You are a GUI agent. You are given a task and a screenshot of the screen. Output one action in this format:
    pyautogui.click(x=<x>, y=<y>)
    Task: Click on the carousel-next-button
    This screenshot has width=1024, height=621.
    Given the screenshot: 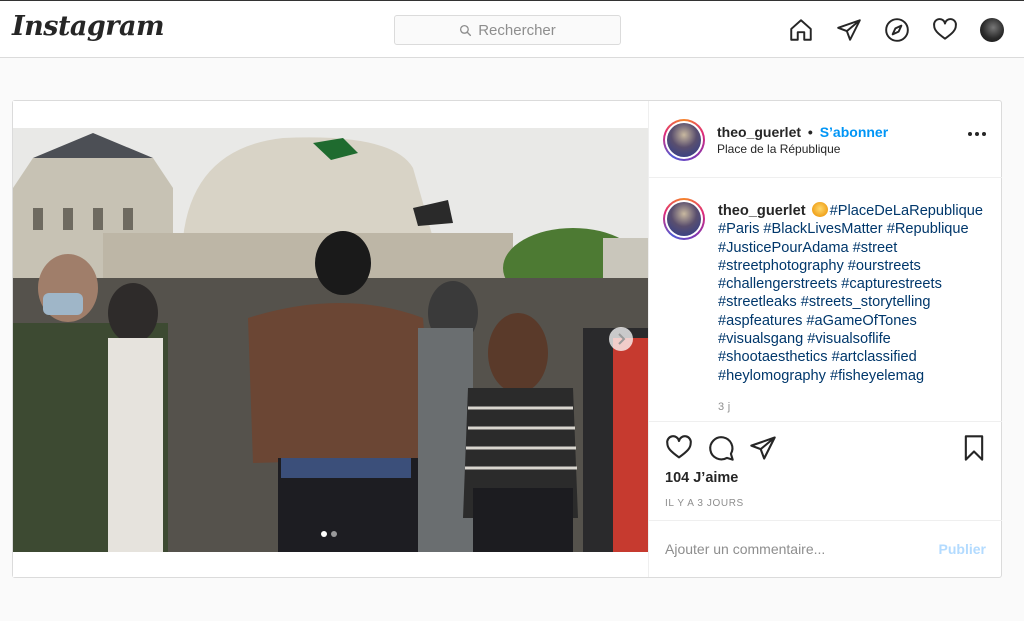 What is the action you would take?
    pyautogui.click(x=621, y=339)
    